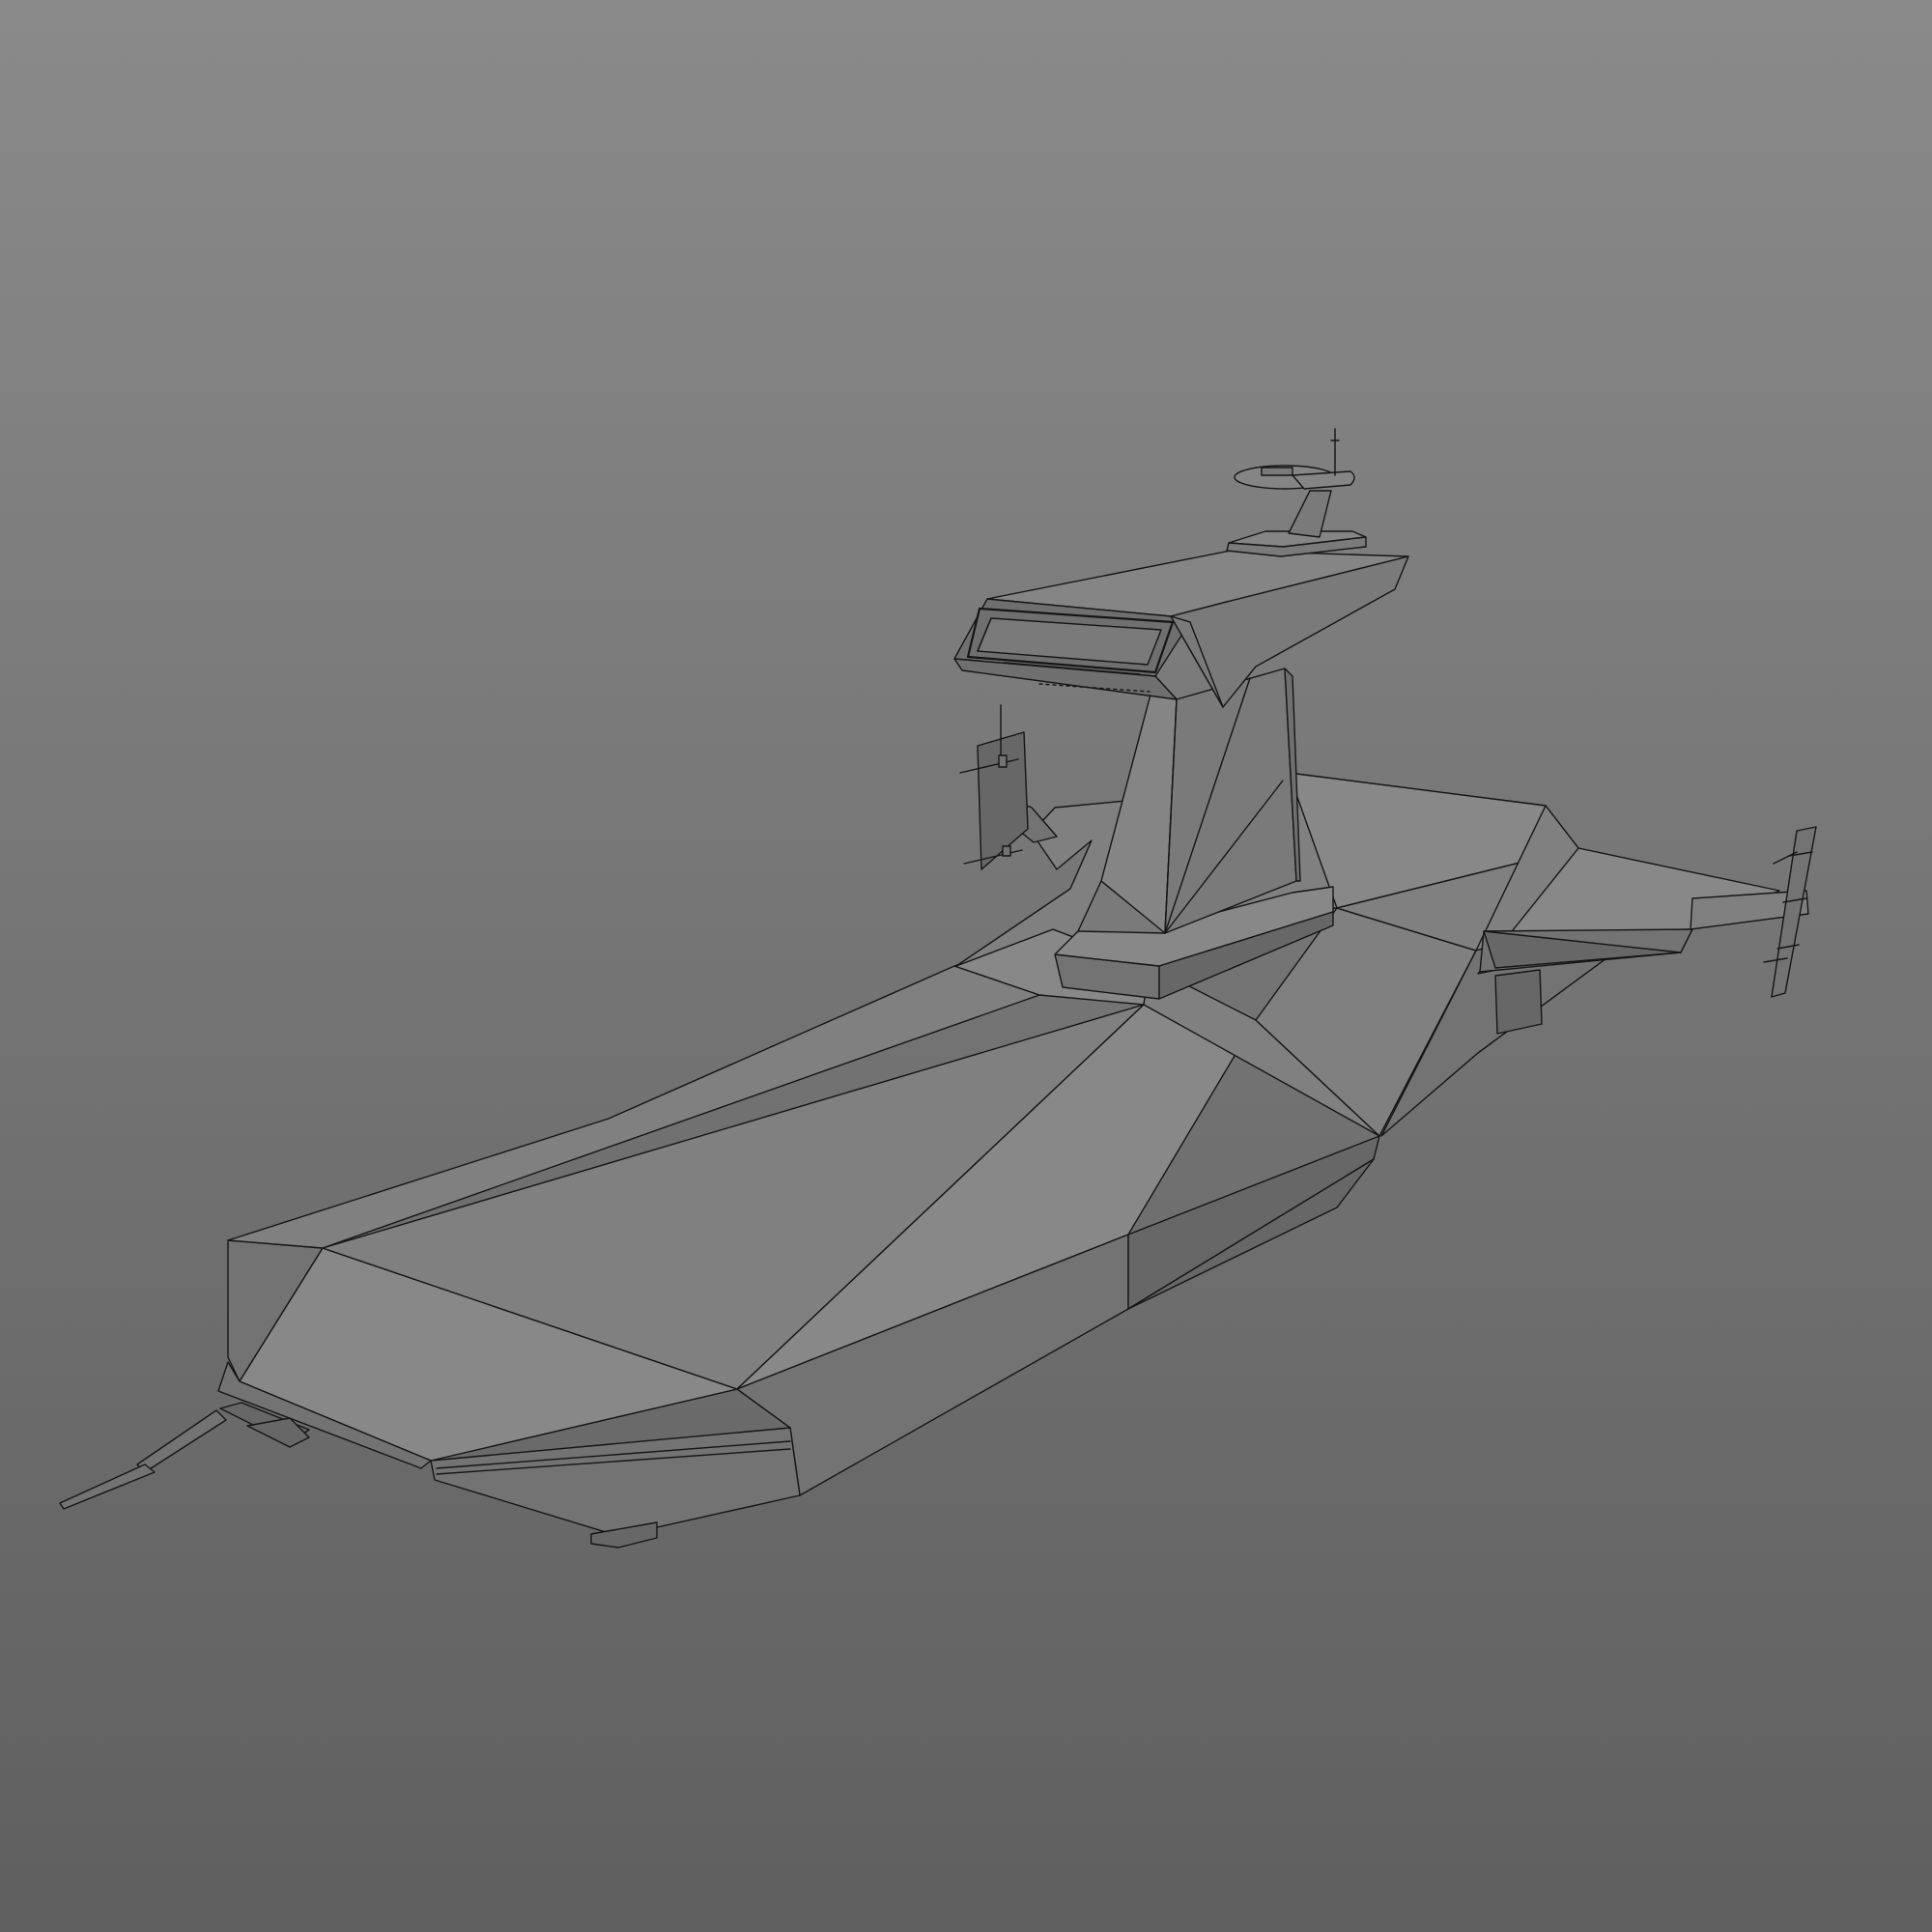 The height and width of the screenshot is (1932, 1932). I want to click on stern-box, so click(1518, 1002).